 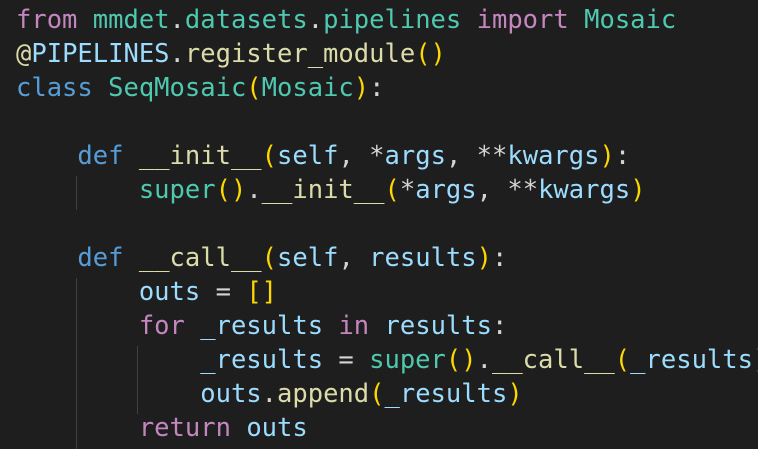 I want to click on code-token: Mosaic, so click(x=630, y=20).